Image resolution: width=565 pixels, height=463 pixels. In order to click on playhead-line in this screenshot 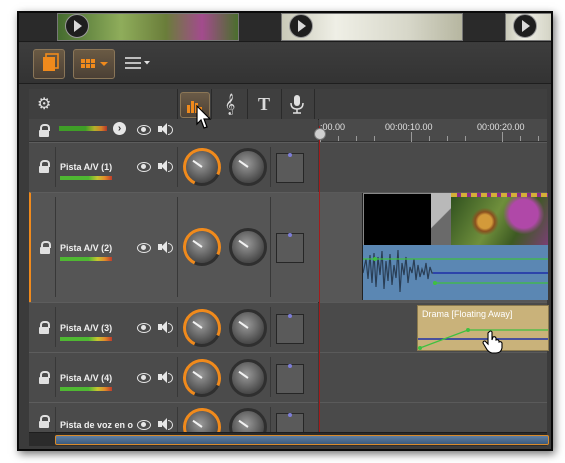, I will do `click(319, 282)`.